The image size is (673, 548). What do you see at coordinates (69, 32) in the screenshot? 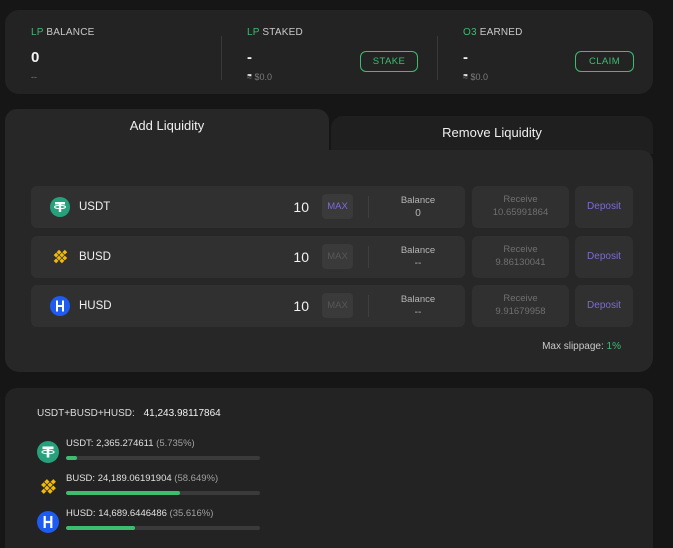
I see `lp-balance-label-rest: BALANCE` at bounding box center [69, 32].